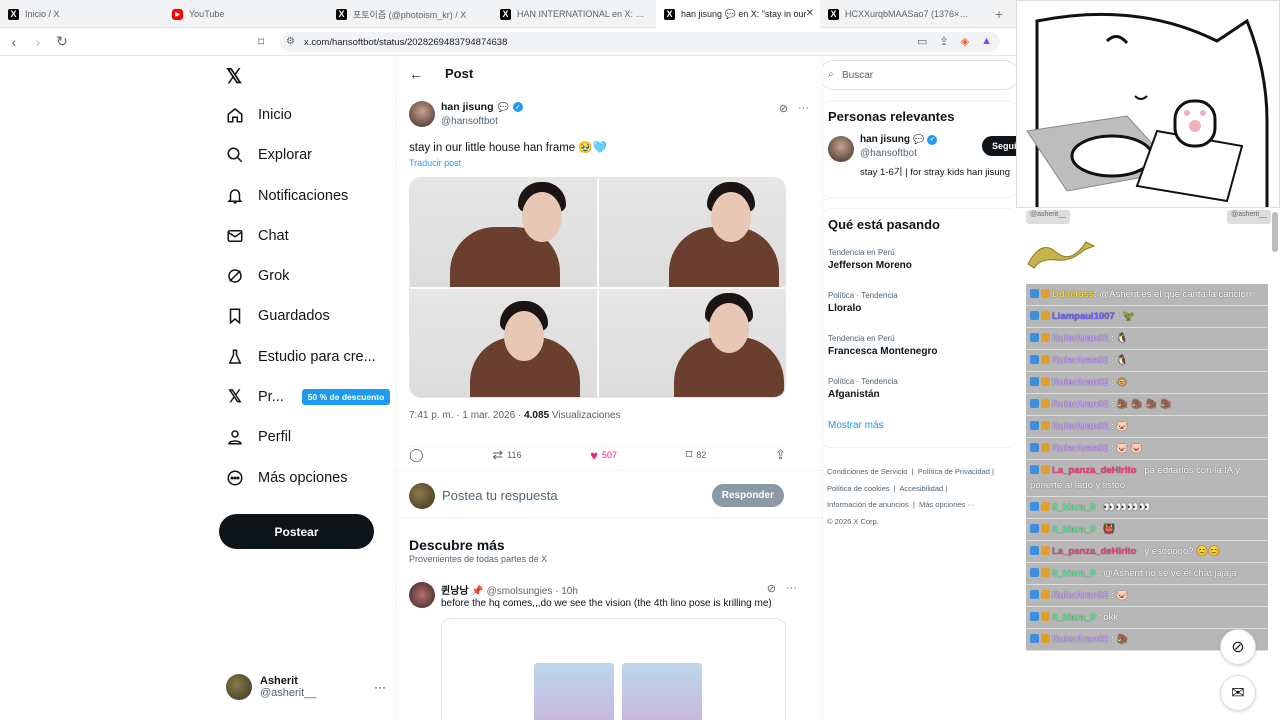  Describe the element at coordinates (416, 74) in the screenshot. I see `back-arrow-icon: ←` at that location.